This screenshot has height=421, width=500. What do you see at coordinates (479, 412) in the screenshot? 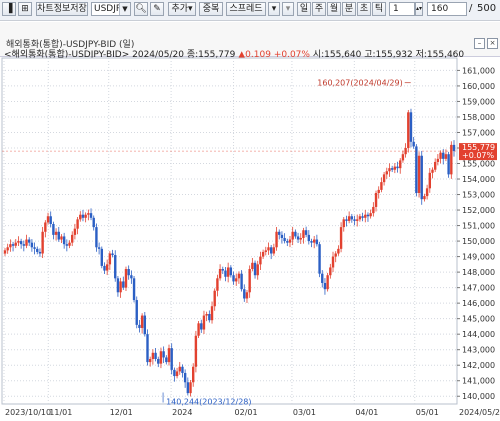
I see `x-tick-label: 2024/05/20` at bounding box center [479, 412].